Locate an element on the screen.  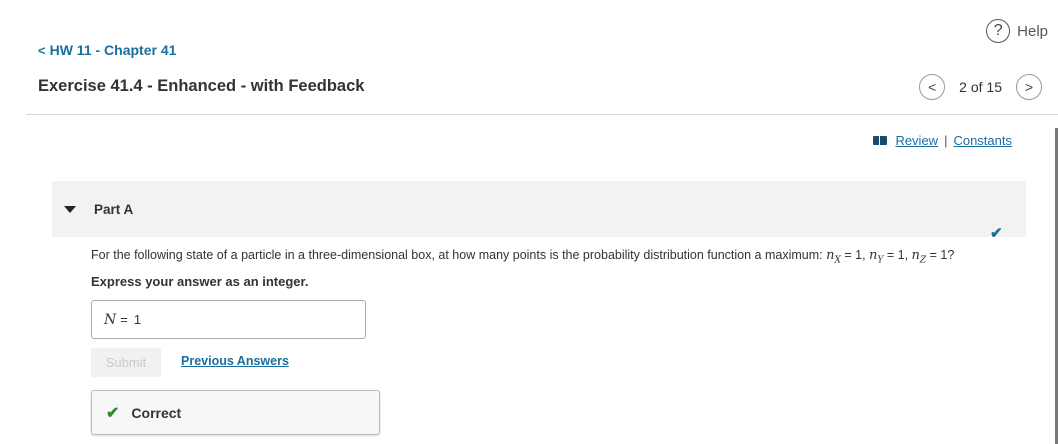
review-link: Review is located at coordinates (916, 140).